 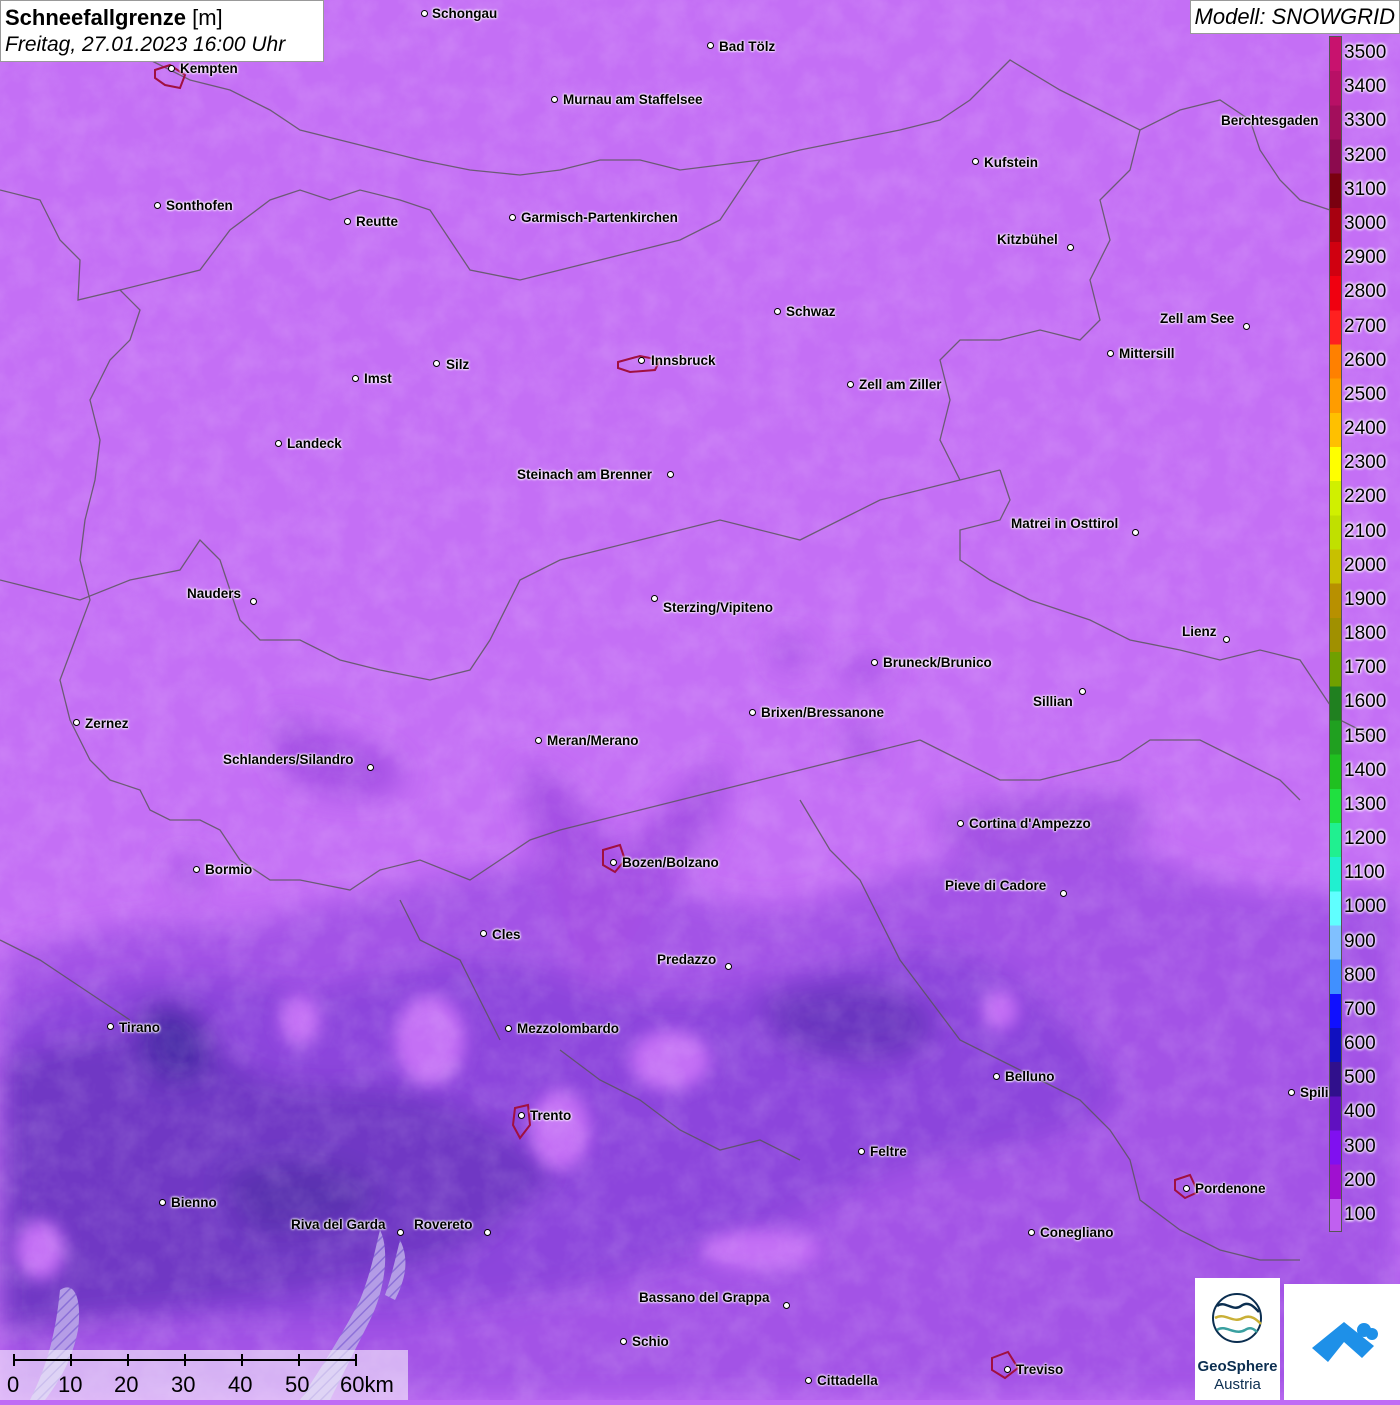 What do you see at coordinates (1360, 941) in the screenshot?
I see `legend-label: 900` at bounding box center [1360, 941].